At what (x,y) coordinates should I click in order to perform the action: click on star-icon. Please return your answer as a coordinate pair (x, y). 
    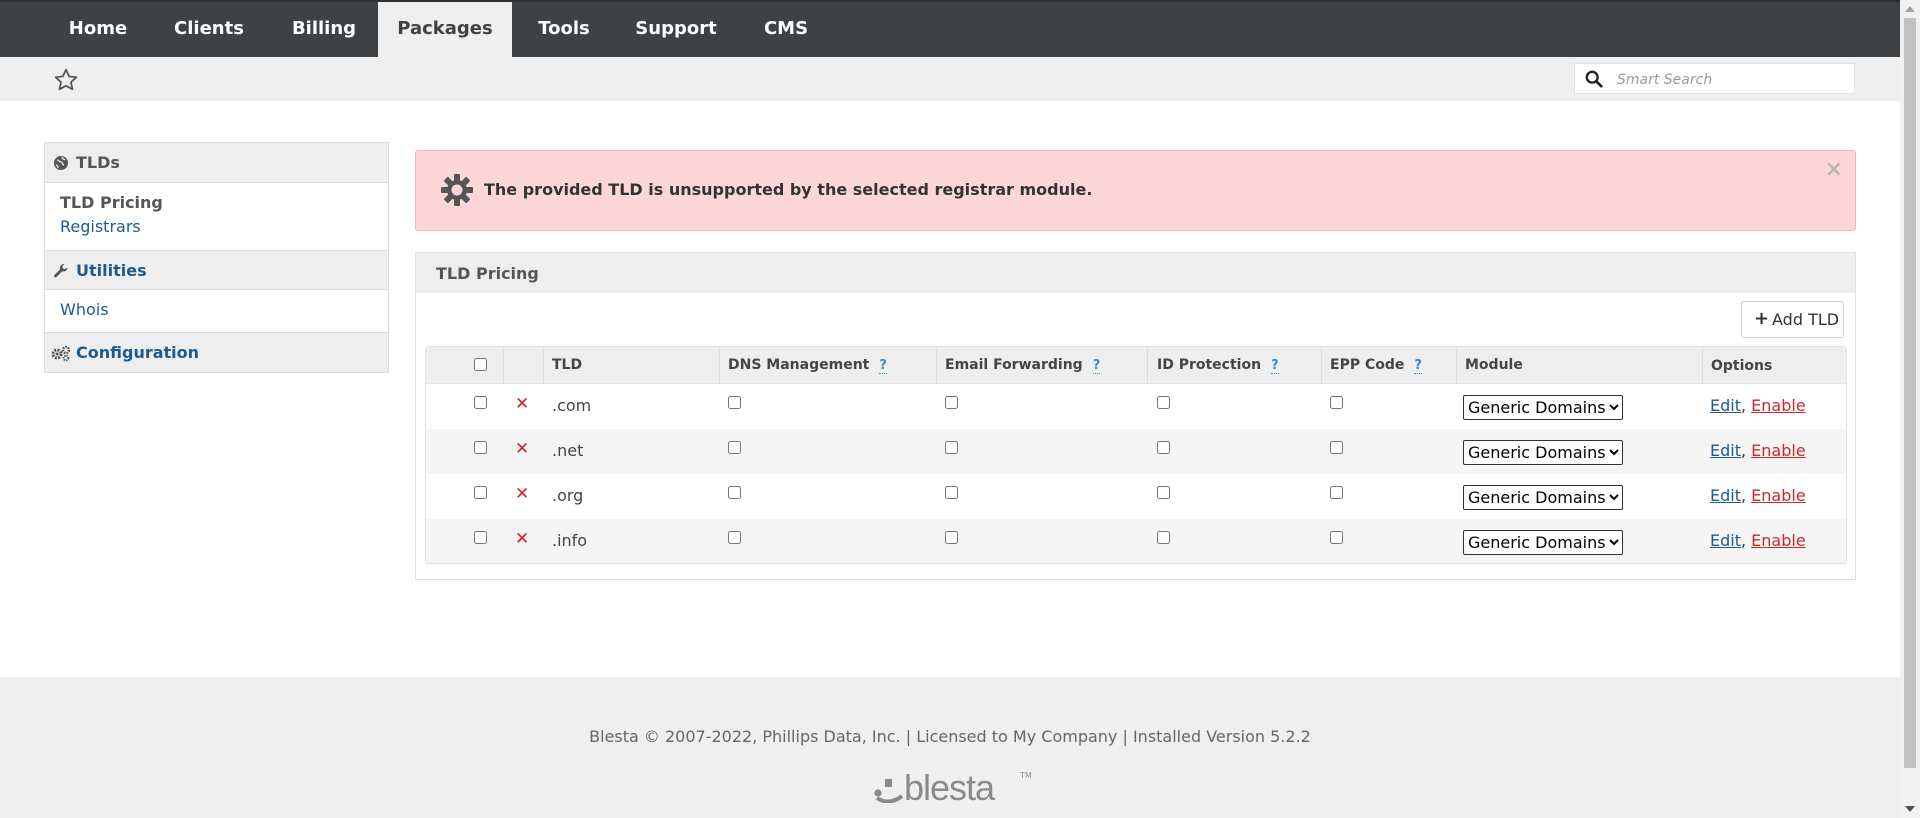
    Looking at the image, I should click on (66, 80).